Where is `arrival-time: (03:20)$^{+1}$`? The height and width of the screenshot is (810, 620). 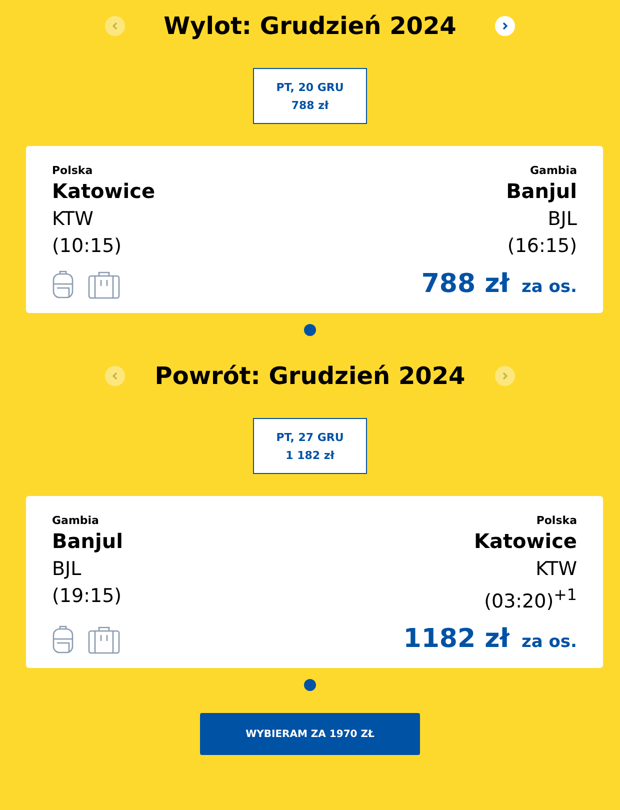
arrival-time: (03:20)$^{+1}$ is located at coordinates (530, 598).